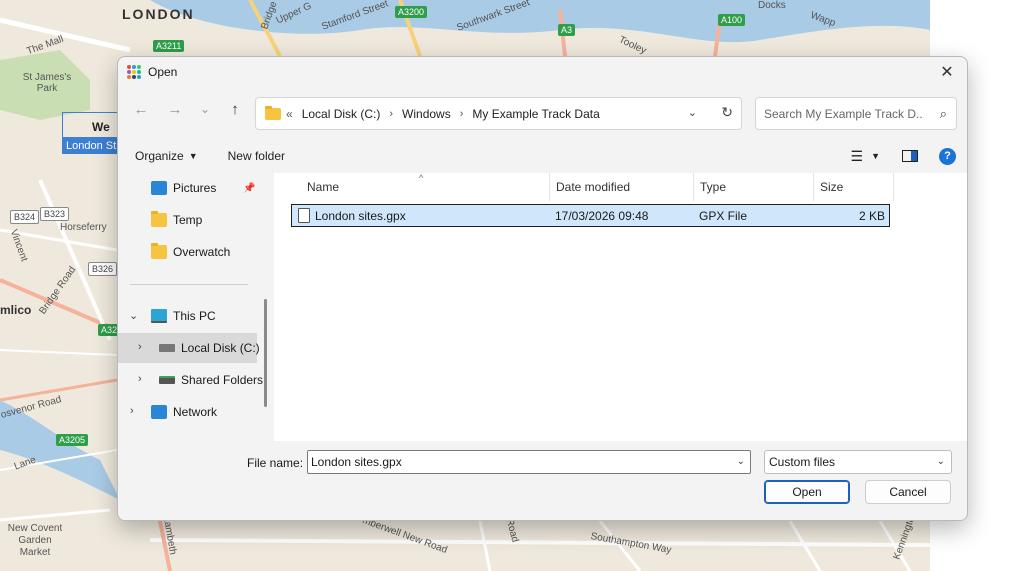 This screenshot has height=571, width=1009. Describe the element at coordinates (908, 492) in the screenshot. I see `cancel-button: Cancel` at that location.